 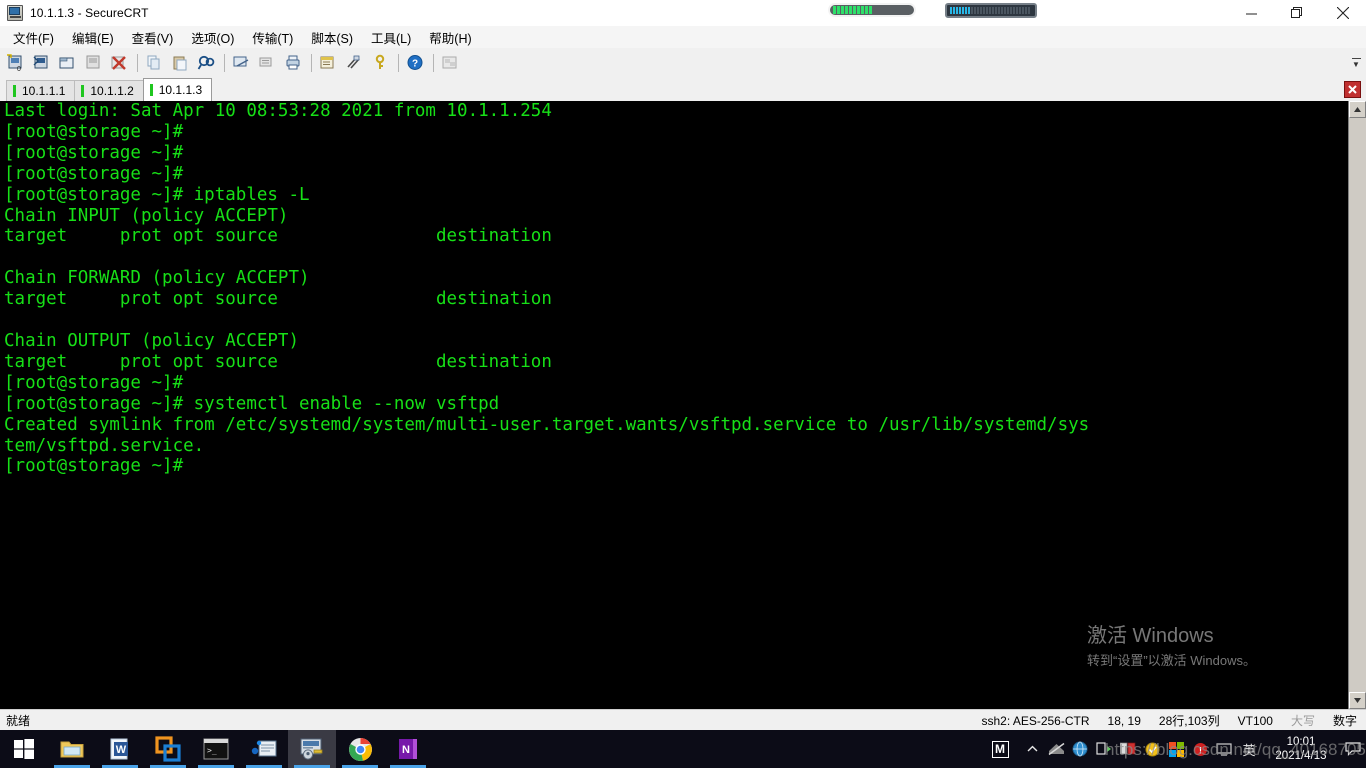 What do you see at coordinates (1200, 749) in the screenshot?
I see `tray-alert-icon: !` at bounding box center [1200, 749].